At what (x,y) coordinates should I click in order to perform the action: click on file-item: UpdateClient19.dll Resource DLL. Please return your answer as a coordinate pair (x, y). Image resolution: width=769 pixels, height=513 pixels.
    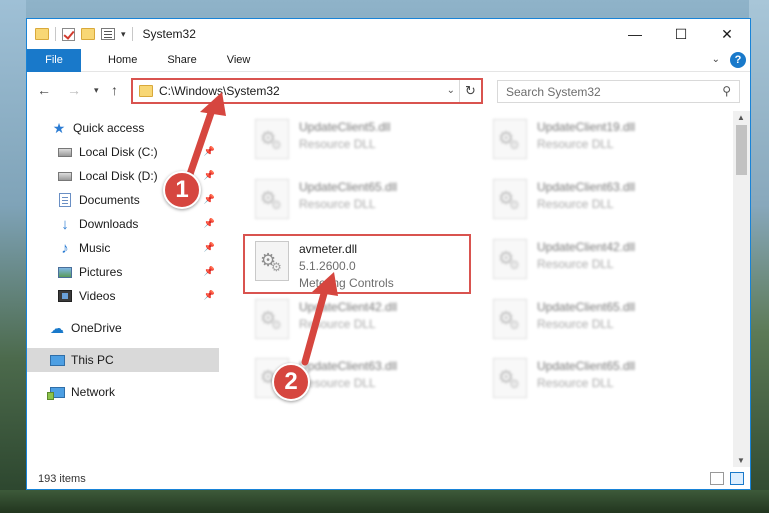
    Looking at the image, I should click on (598, 143).